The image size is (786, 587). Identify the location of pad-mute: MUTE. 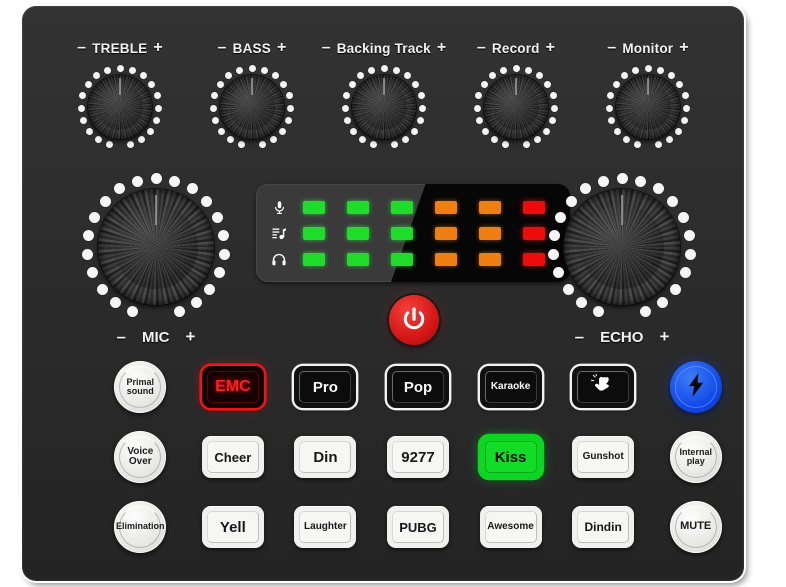
(695, 527).